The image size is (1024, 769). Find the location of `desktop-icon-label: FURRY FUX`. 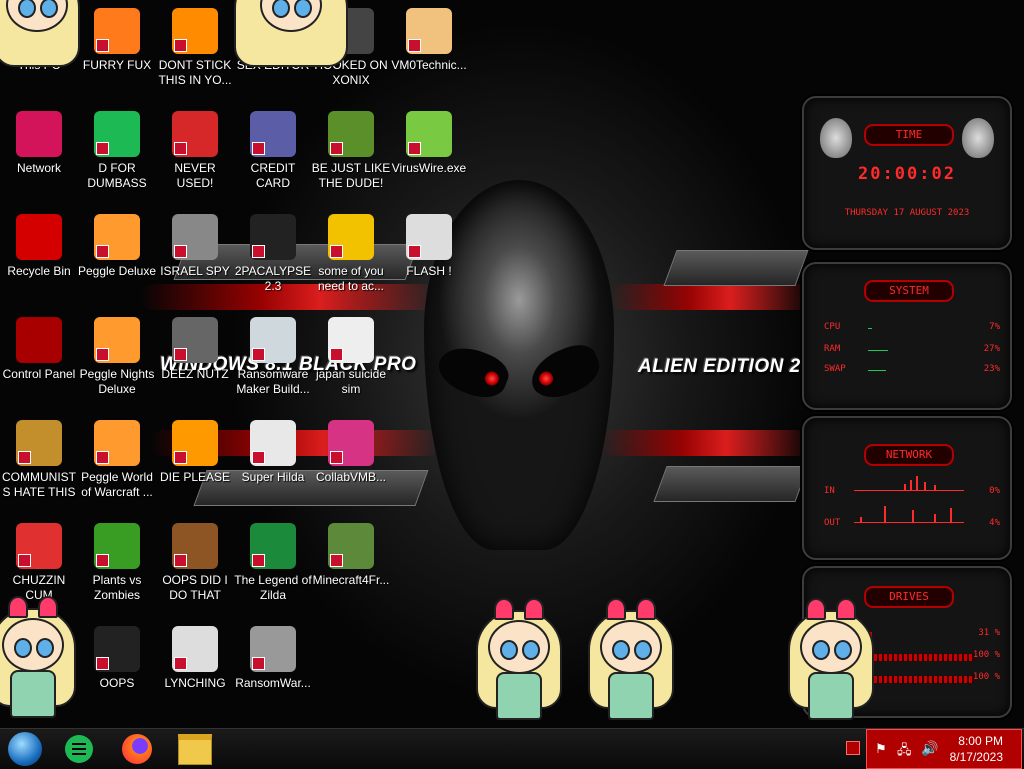

desktop-icon-label: FURRY FUX is located at coordinates (117, 65).